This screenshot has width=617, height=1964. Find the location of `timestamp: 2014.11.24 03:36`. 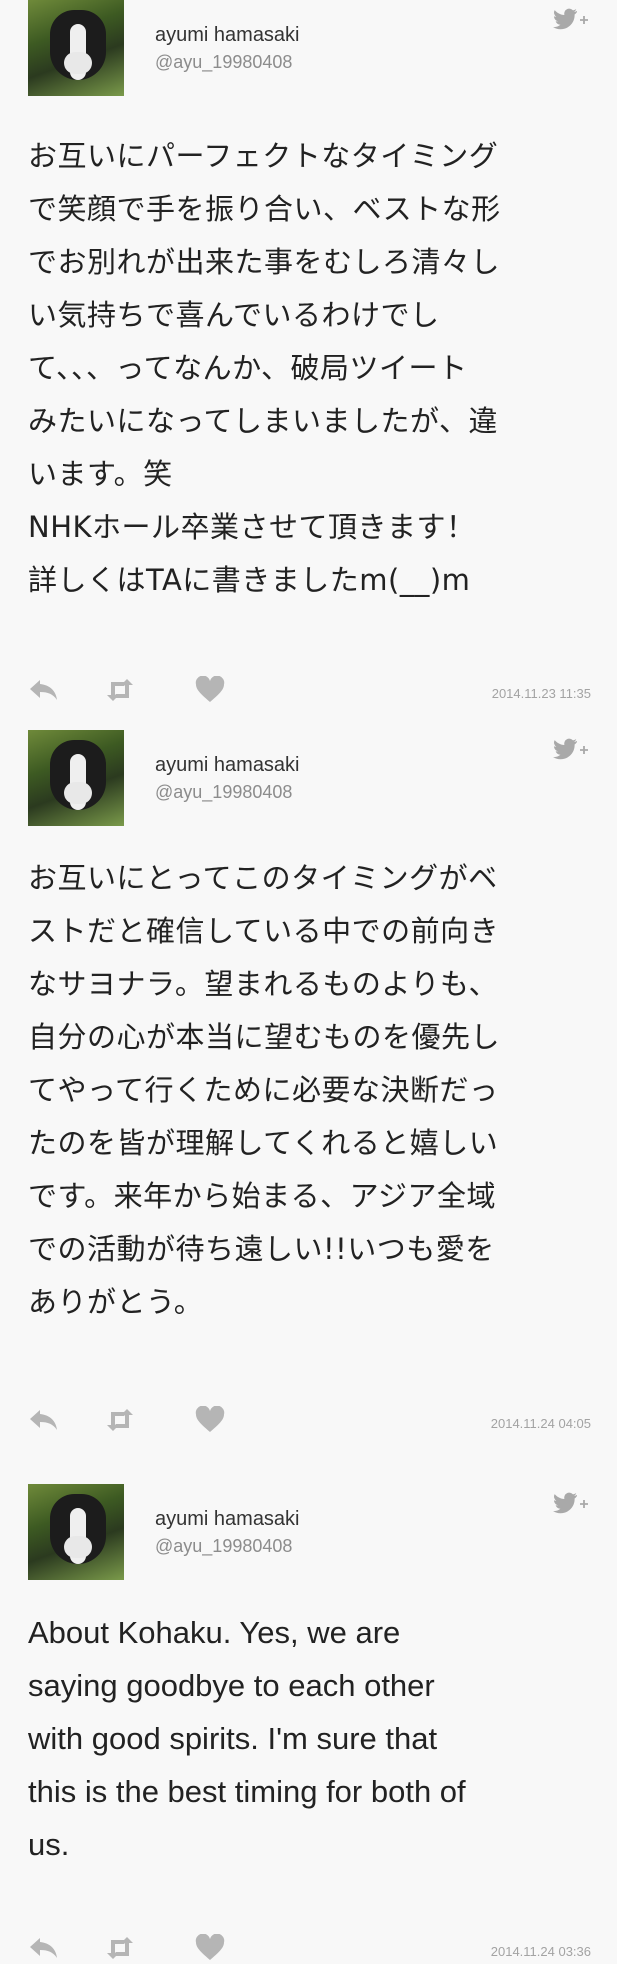

timestamp: 2014.11.24 03:36 is located at coordinates (541, 1951).